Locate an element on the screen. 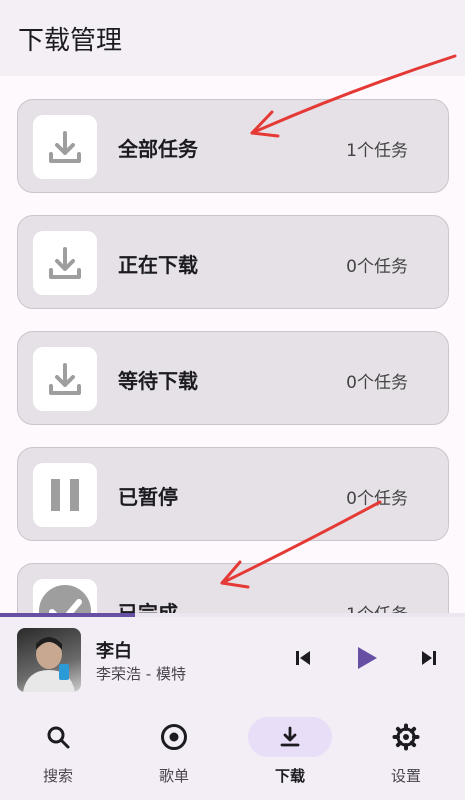 The image size is (465, 800). category-label: 已暂停 is located at coordinates (148, 497).